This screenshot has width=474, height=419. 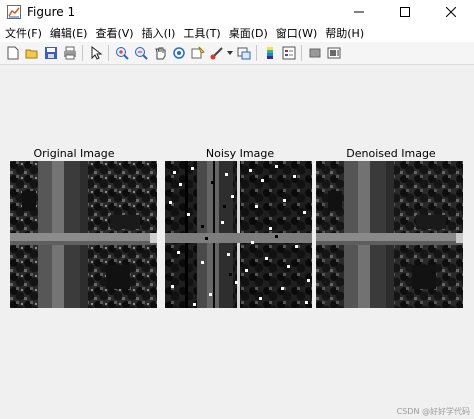 I want to click on pan-icon, so click(x=159, y=53).